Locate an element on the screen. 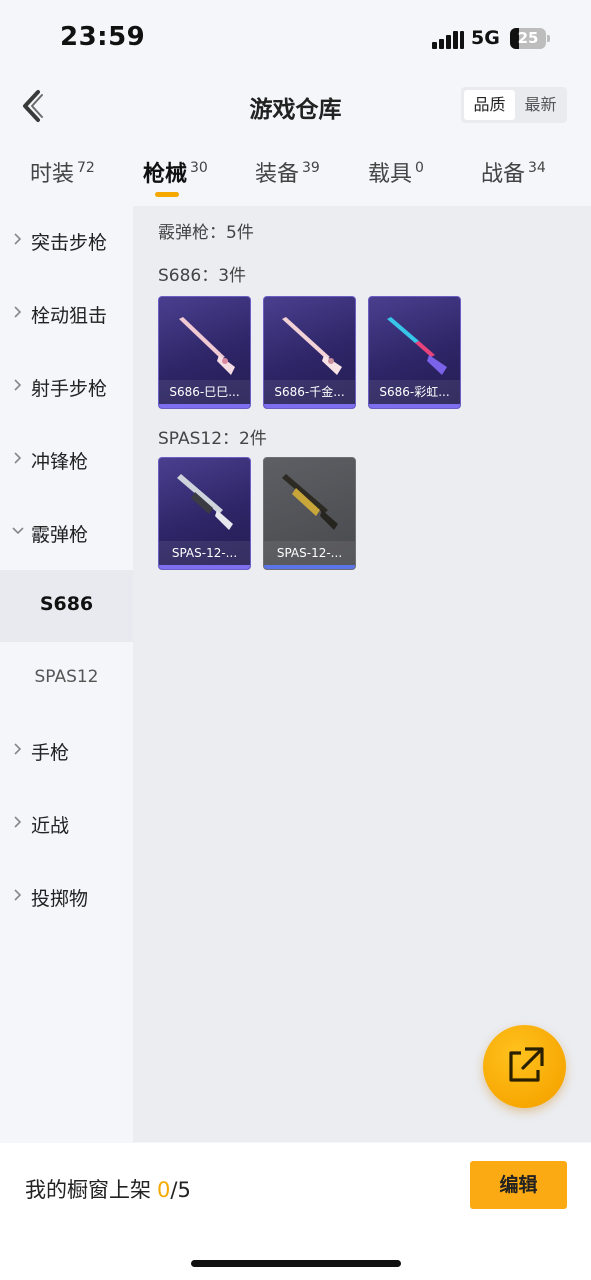 This screenshot has width=591, height=1280. tab-count: 39 is located at coordinates (311, 168).